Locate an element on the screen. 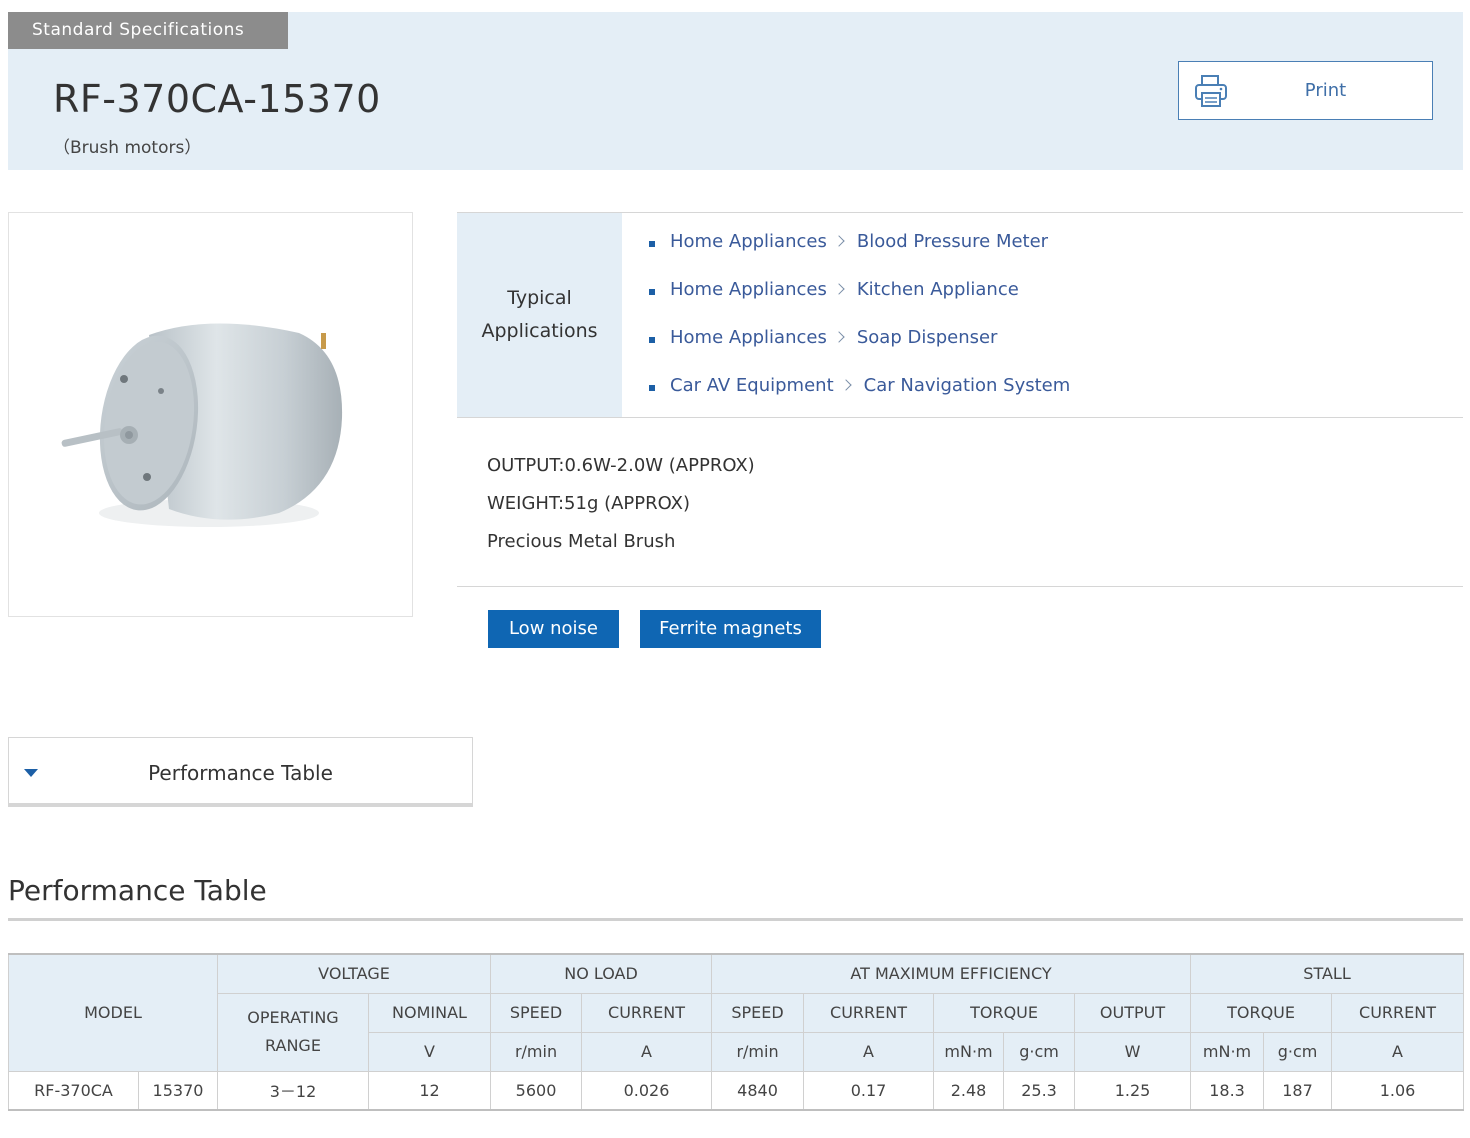  list-item: Home Appliances Soap Dispenser is located at coordinates (858, 351).